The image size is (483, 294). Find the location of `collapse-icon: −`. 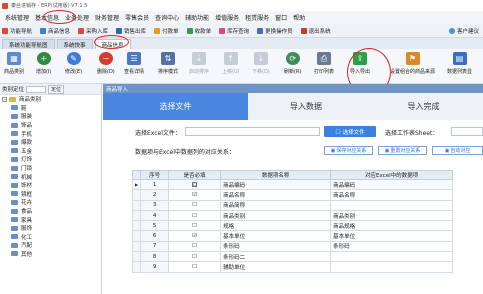

collapse-icon: − is located at coordinates (4, 99).